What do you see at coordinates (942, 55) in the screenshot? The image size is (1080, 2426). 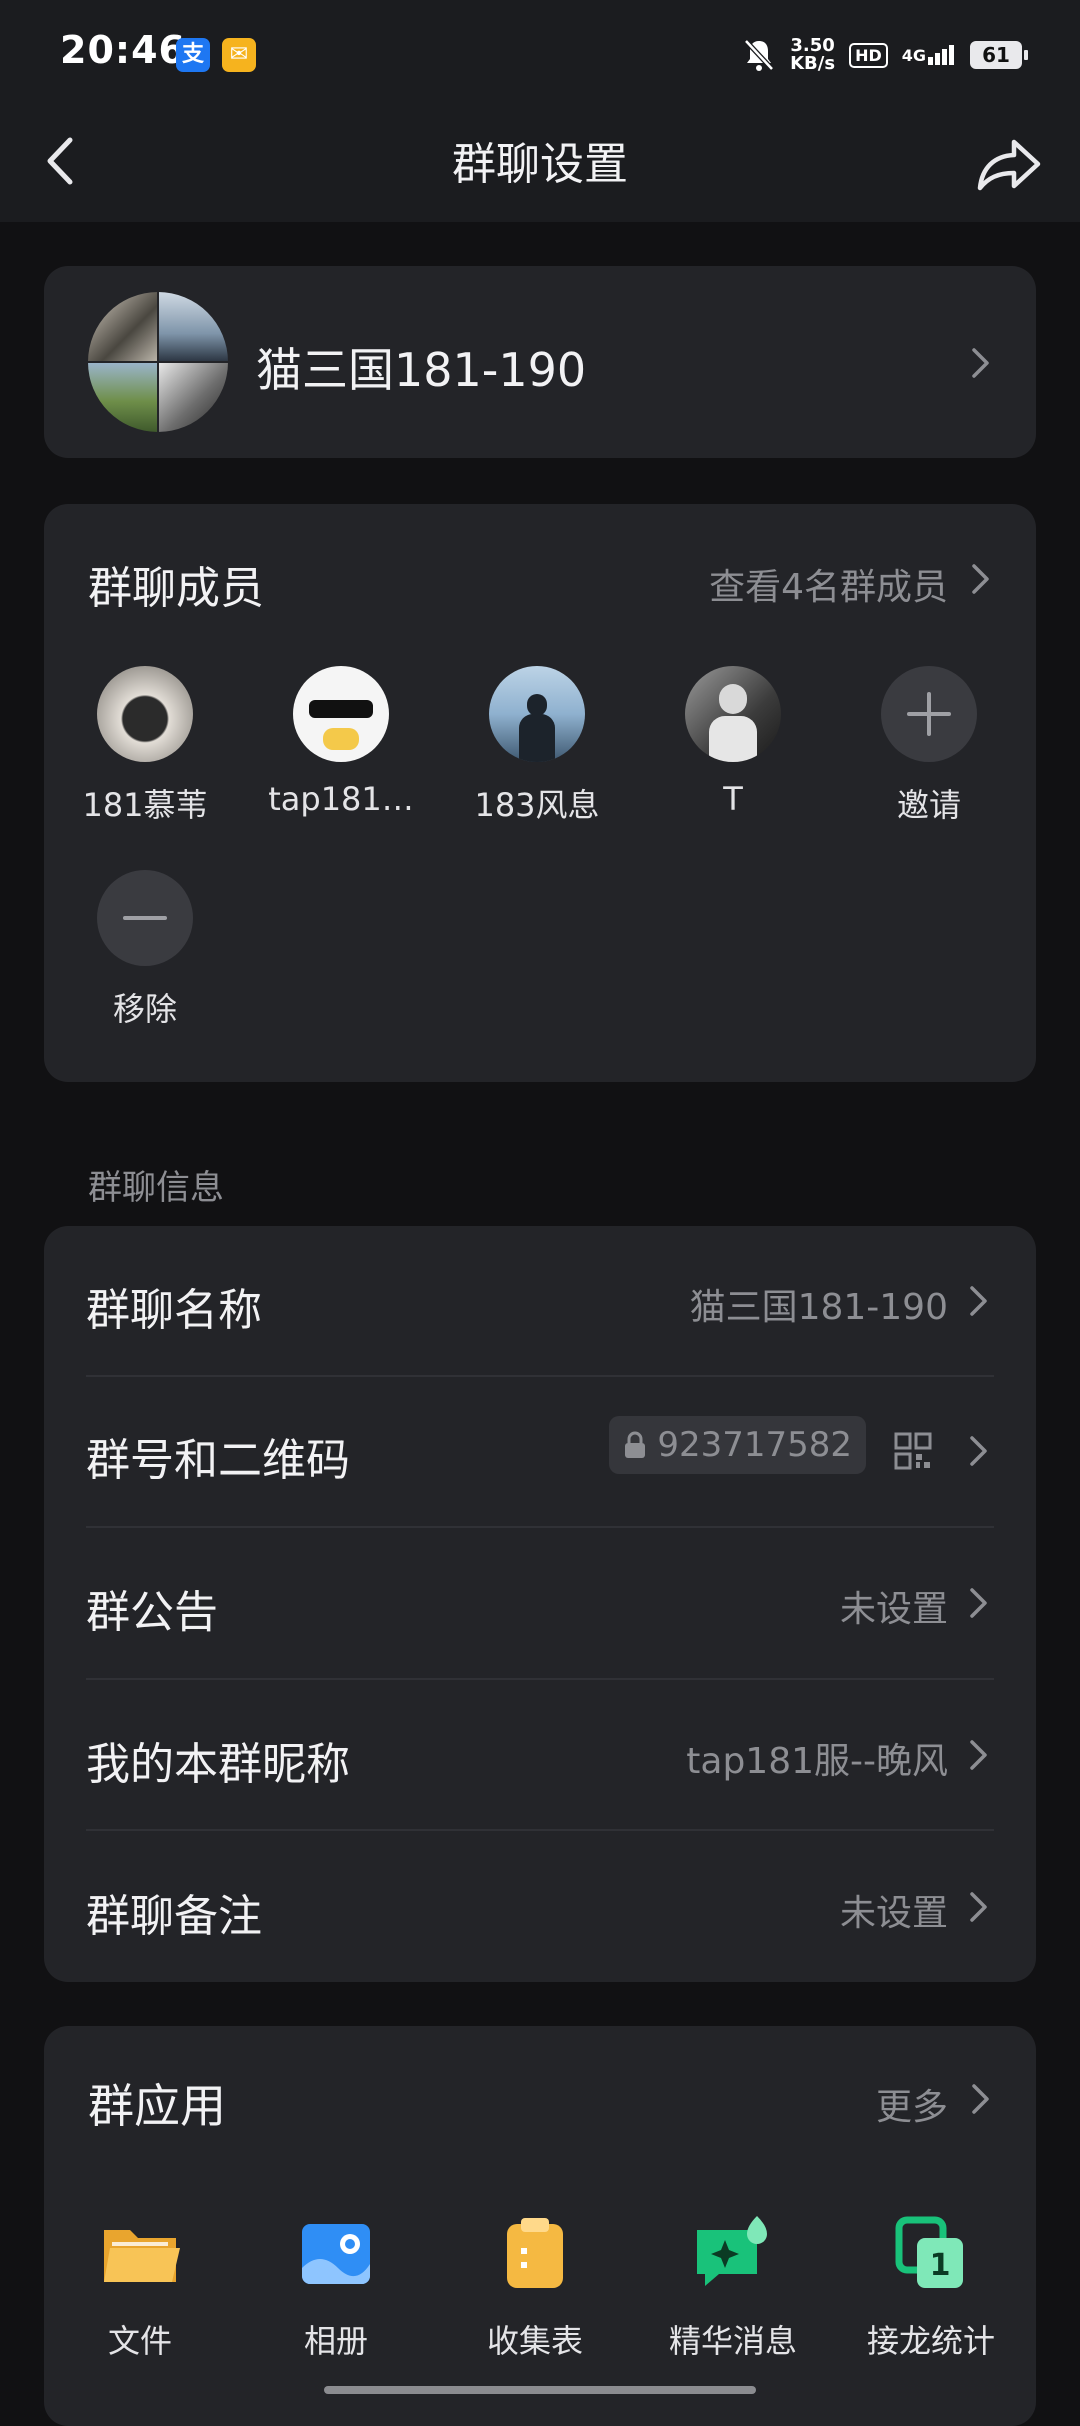 I see `signal-bars-icon` at bounding box center [942, 55].